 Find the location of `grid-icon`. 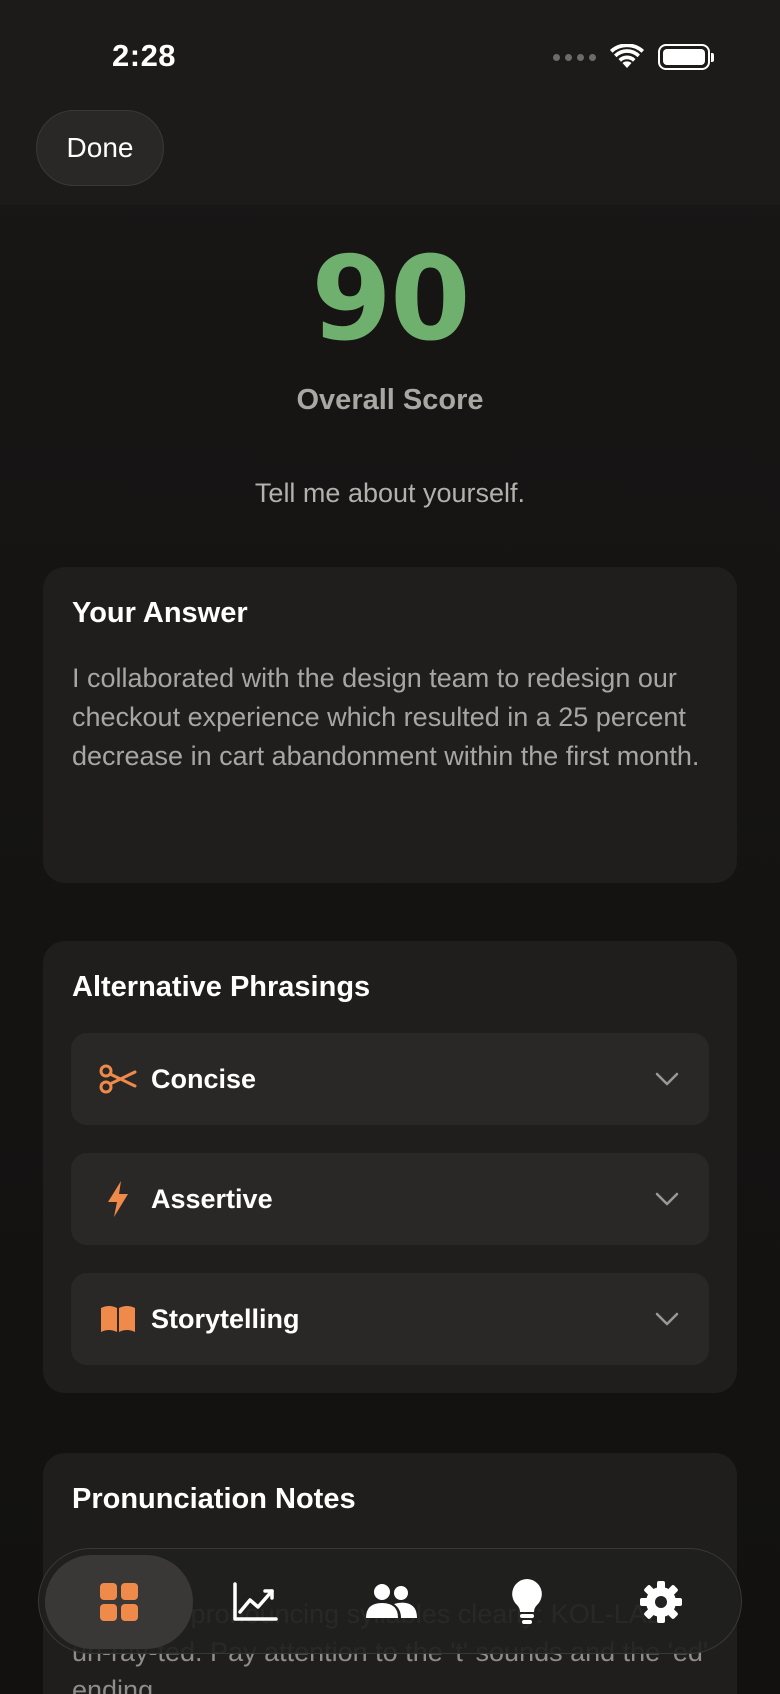

grid-icon is located at coordinates (119, 1602).